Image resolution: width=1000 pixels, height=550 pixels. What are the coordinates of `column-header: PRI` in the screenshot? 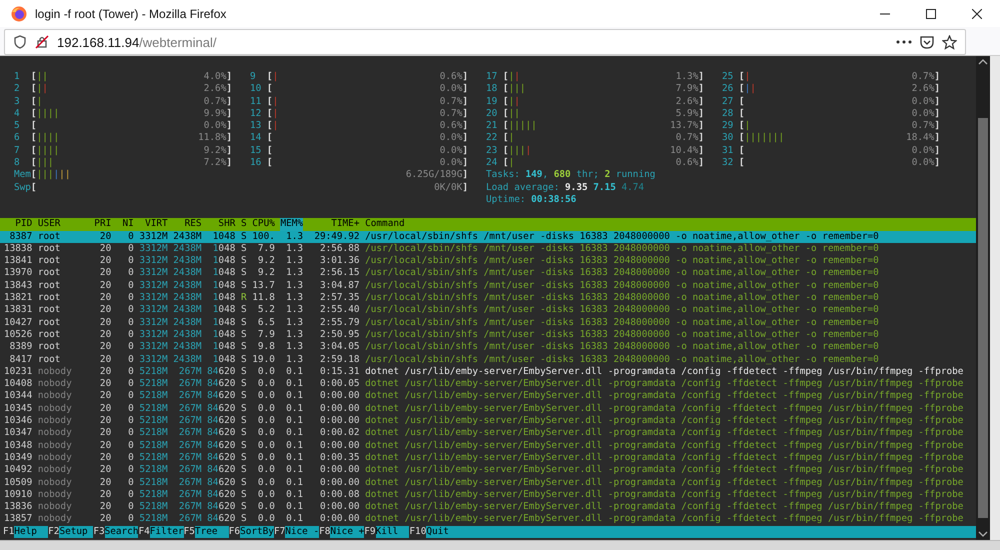 It's located at (103, 224).